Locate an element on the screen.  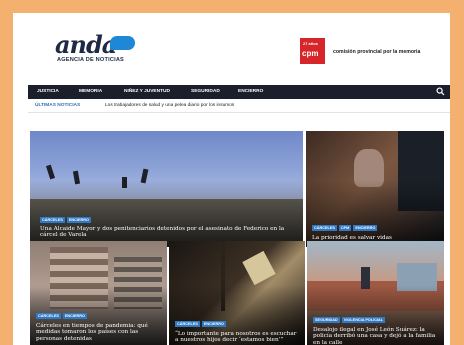
tag: CPM is located at coordinates (345, 228).